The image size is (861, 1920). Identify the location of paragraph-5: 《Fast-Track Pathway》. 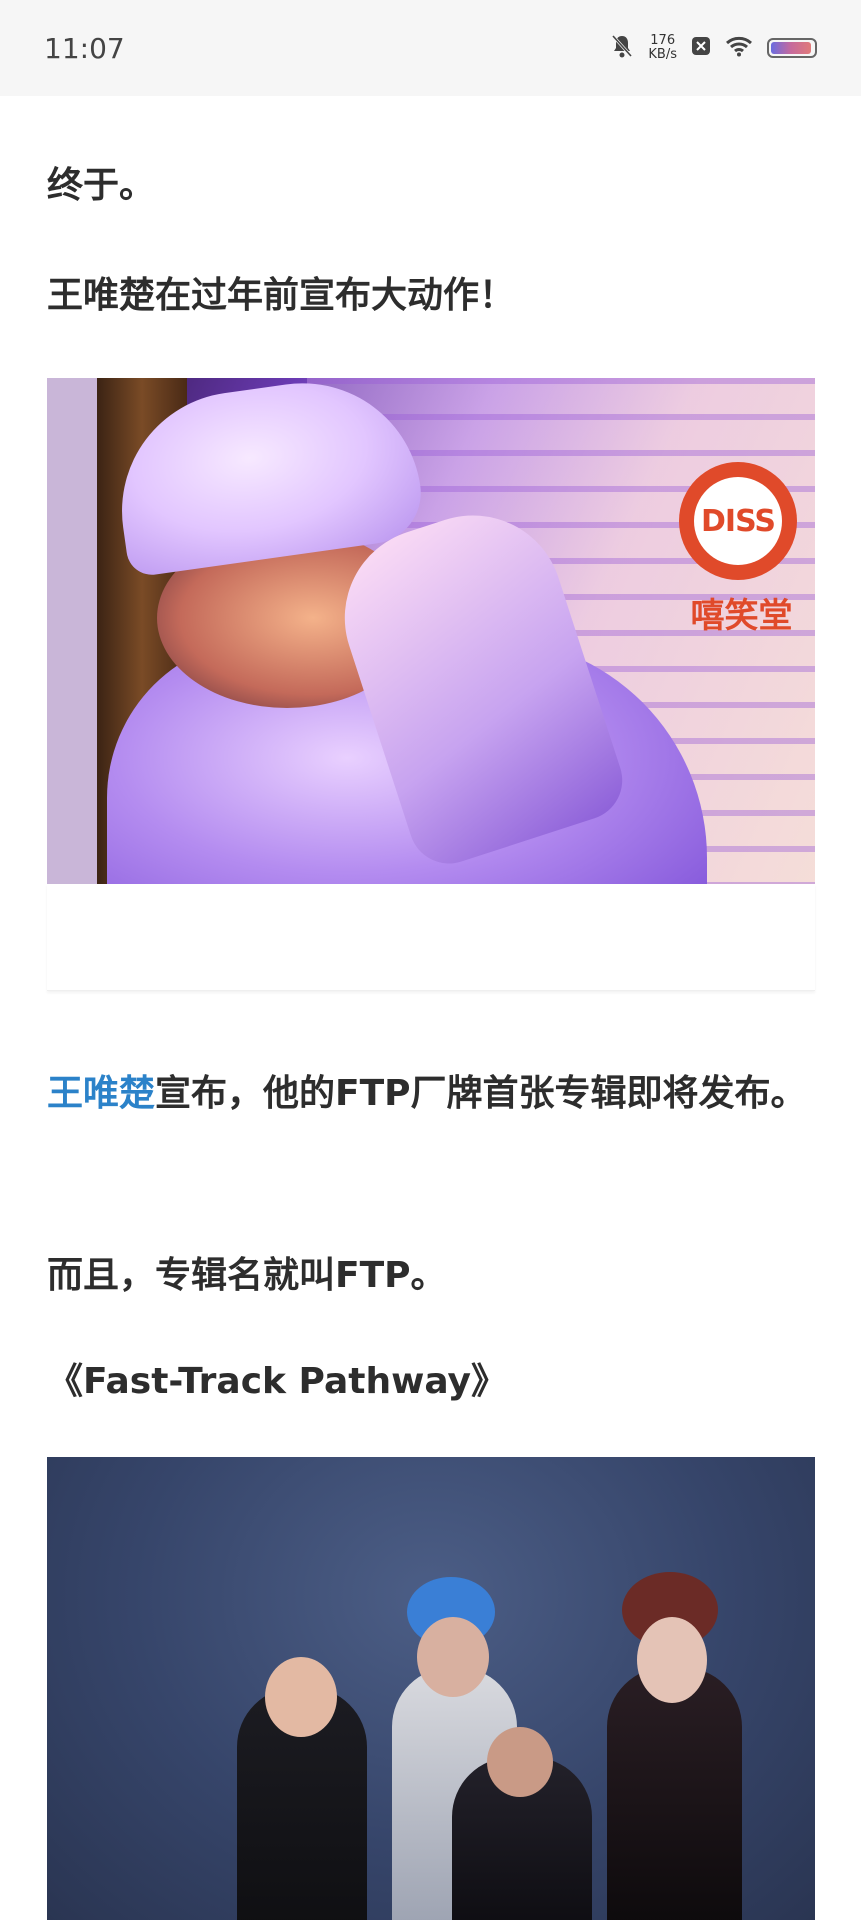
(277, 1381).